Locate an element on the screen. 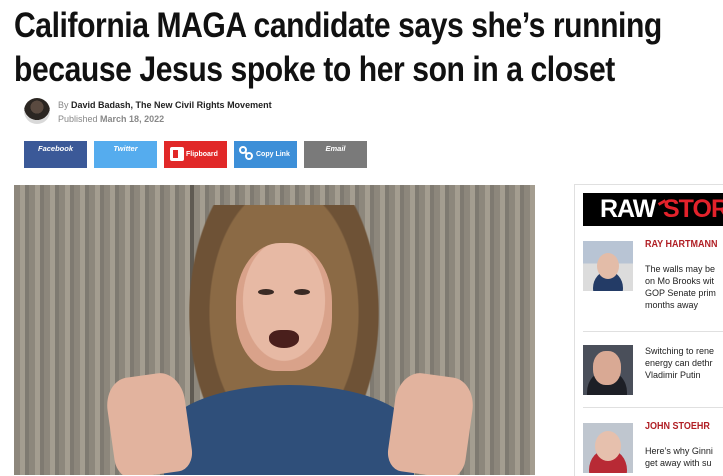 The height and width of the screenshot is (476, 723). video-person-hand-right is located at coordinates (431, 422).